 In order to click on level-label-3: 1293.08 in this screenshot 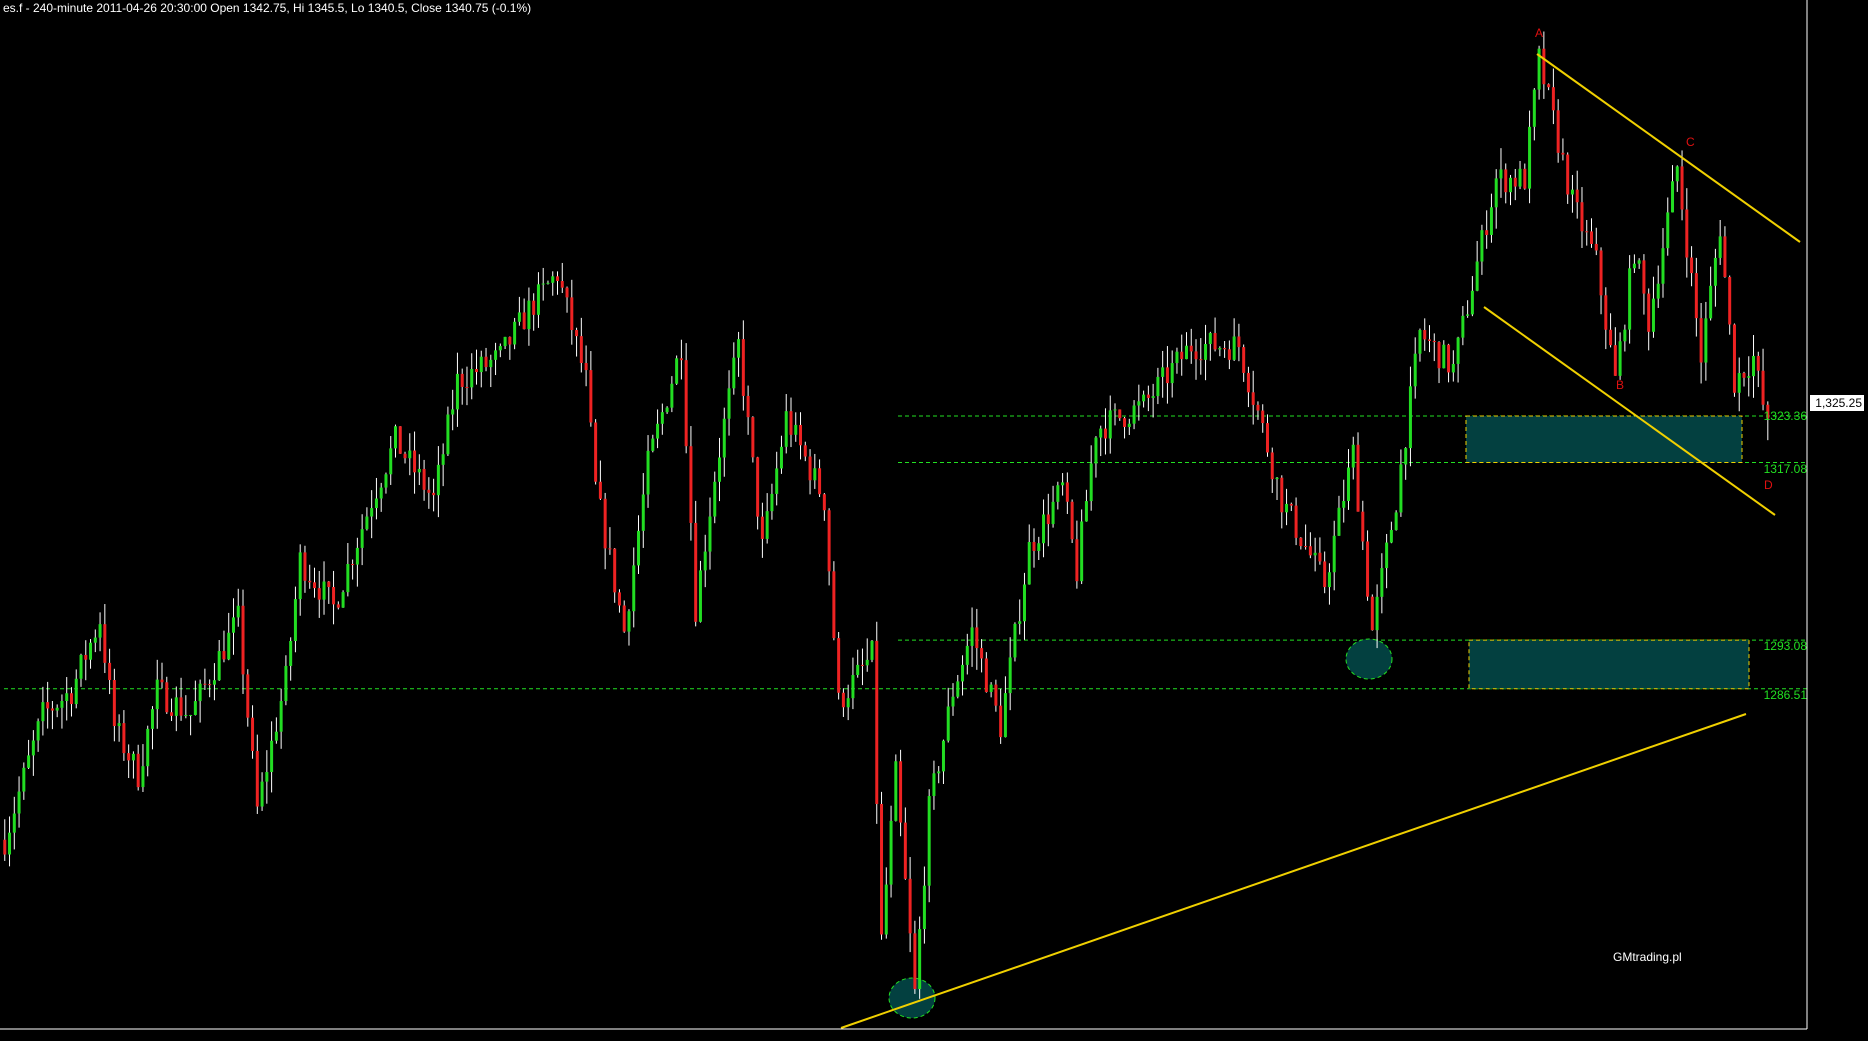, I will do `click(1785, 646)`.